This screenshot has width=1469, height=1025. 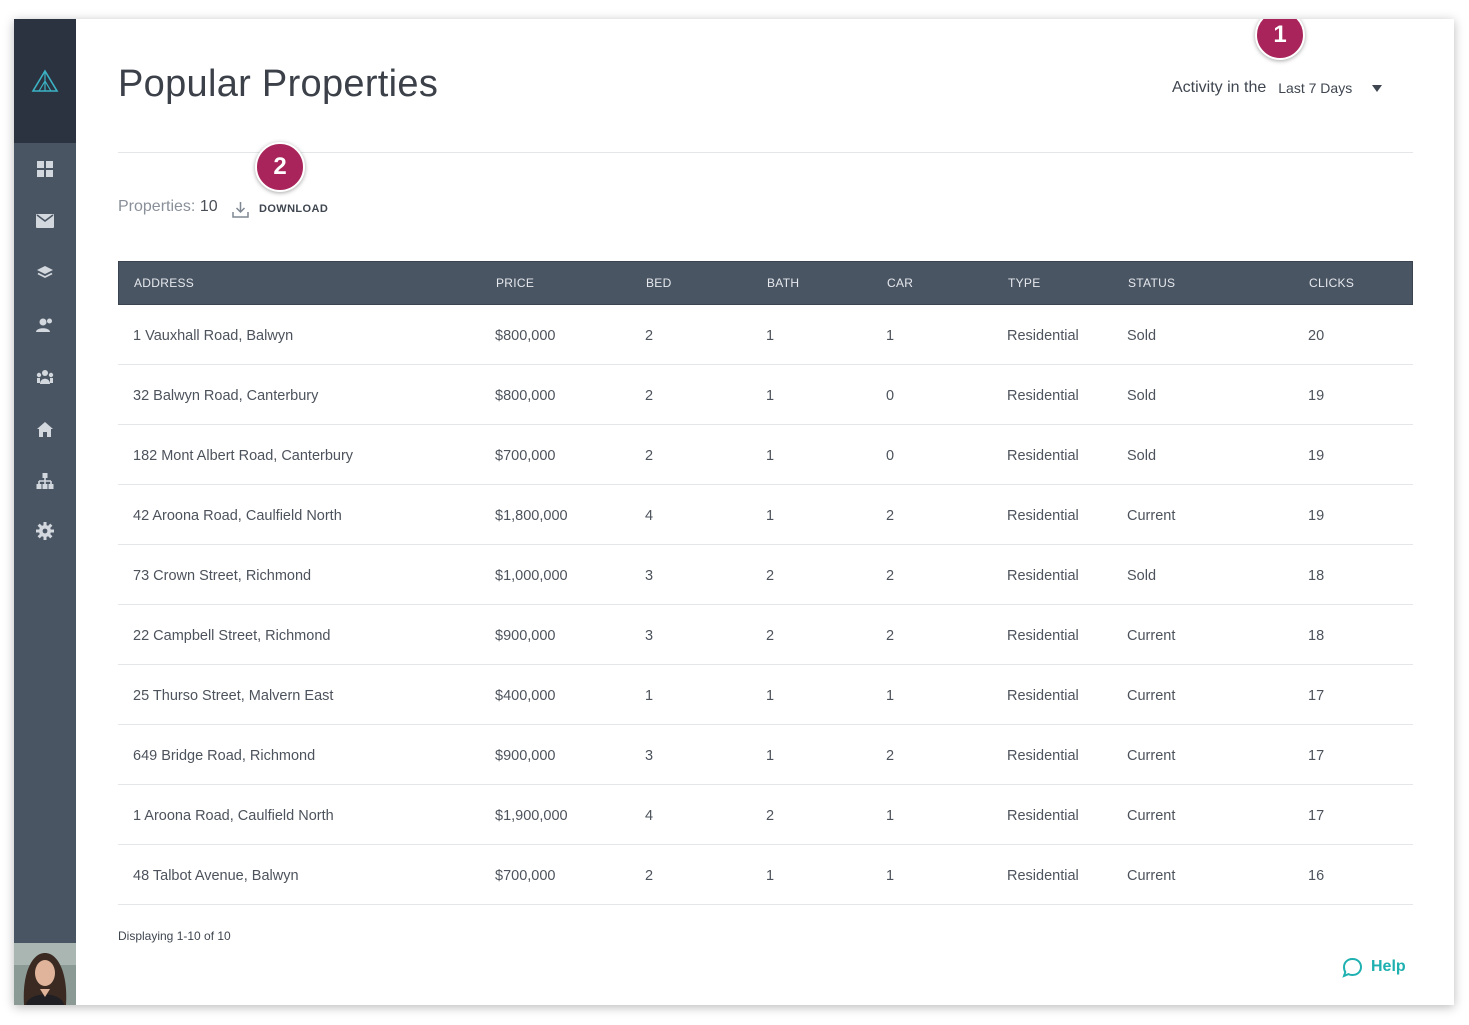 What do you see at coordinates (783, 283) in the screenshot?
I see `column-header-bath: BATH` at bounding box center [783, 283].